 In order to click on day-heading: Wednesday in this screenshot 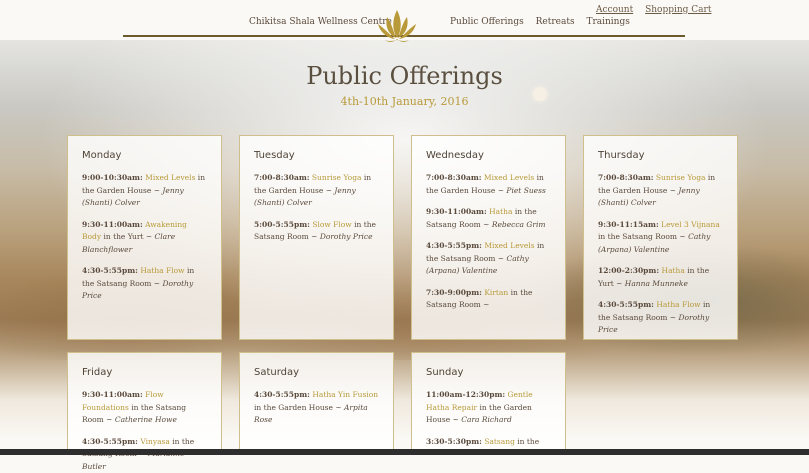, I will do `click(488, 155)`.